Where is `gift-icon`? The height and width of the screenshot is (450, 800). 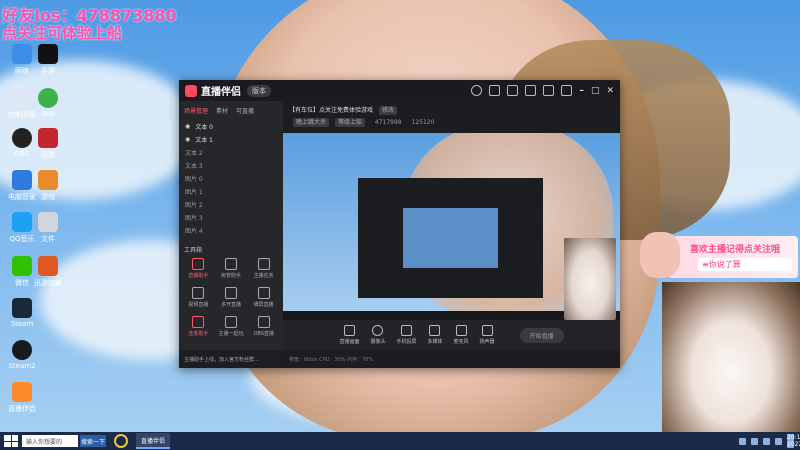
gift-icon is located at coordinates (513, 90).